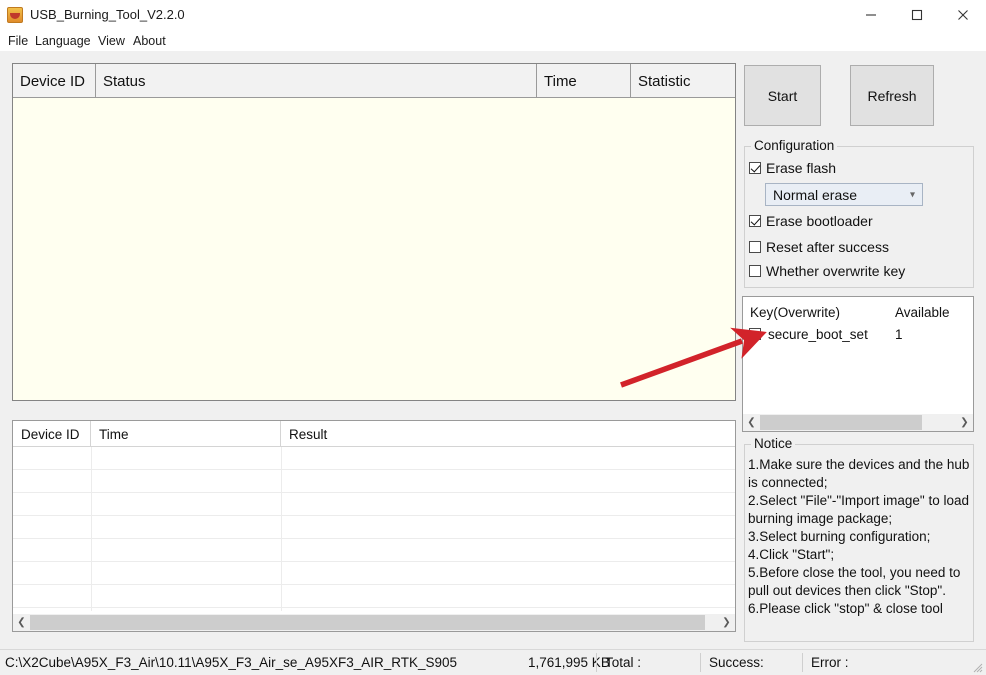 The width and height of the screenshot is (986, 675). What do you see at coordinates (755, 221) in the screenshot?
I see `erase-bootloader-checkbox` at bounding box center [755, 221].